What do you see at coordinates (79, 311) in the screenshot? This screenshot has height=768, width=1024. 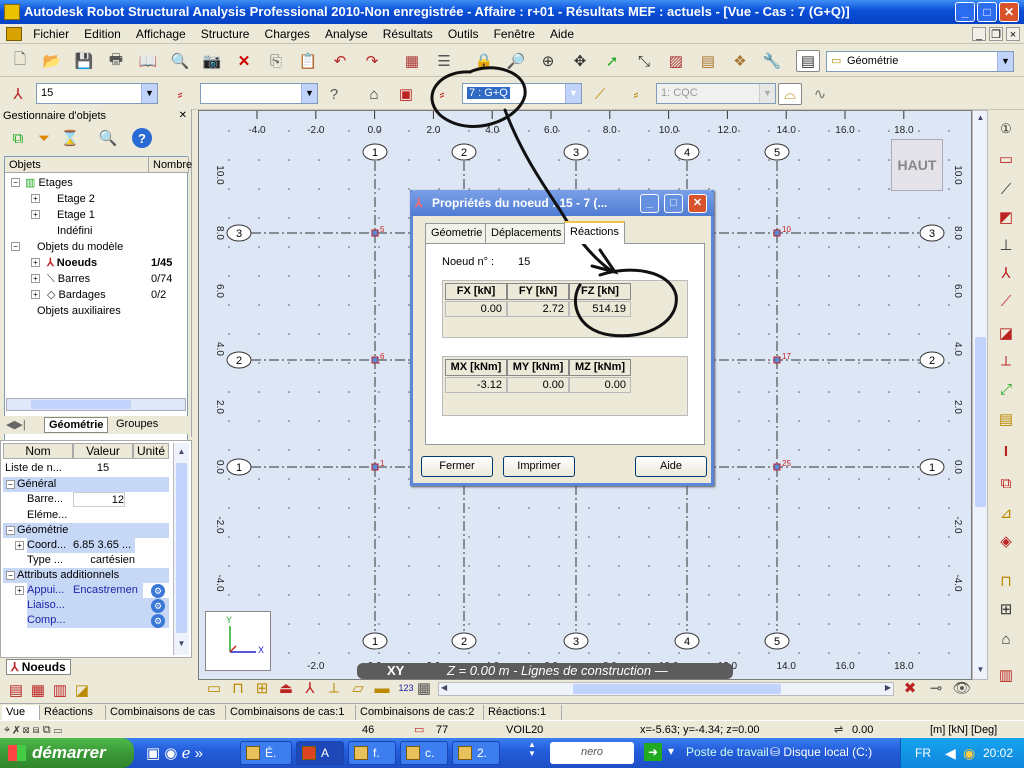 I see `tree-item-objets-aux: Objets auxiliaires` at bounding box center [79, 311].